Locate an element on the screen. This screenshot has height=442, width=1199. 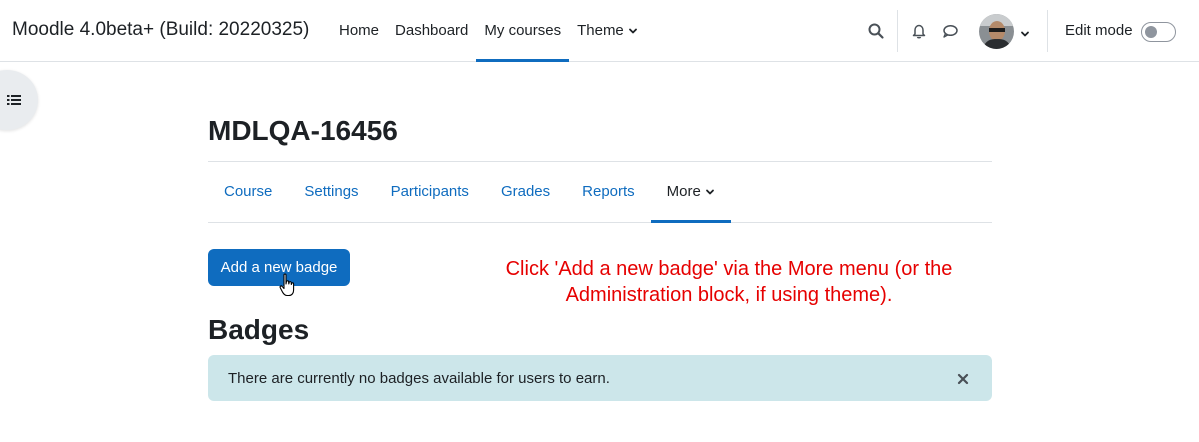
list-icon is located at coordinates (14, 100).